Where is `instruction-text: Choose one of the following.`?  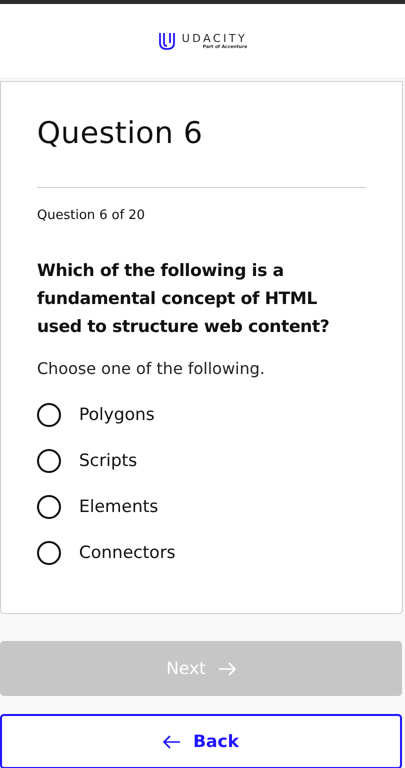 instruction-text: Choose one of the following. is located at coordinates (151, 368).